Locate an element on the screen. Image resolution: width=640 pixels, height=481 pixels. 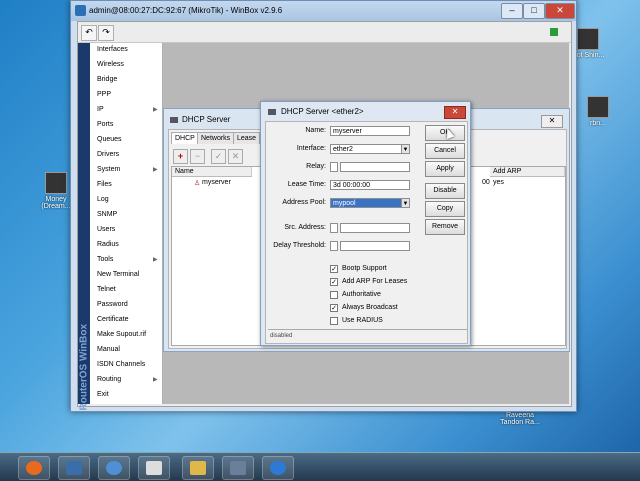
menu-item-manual: Manual is located at coordinates (129, 349).